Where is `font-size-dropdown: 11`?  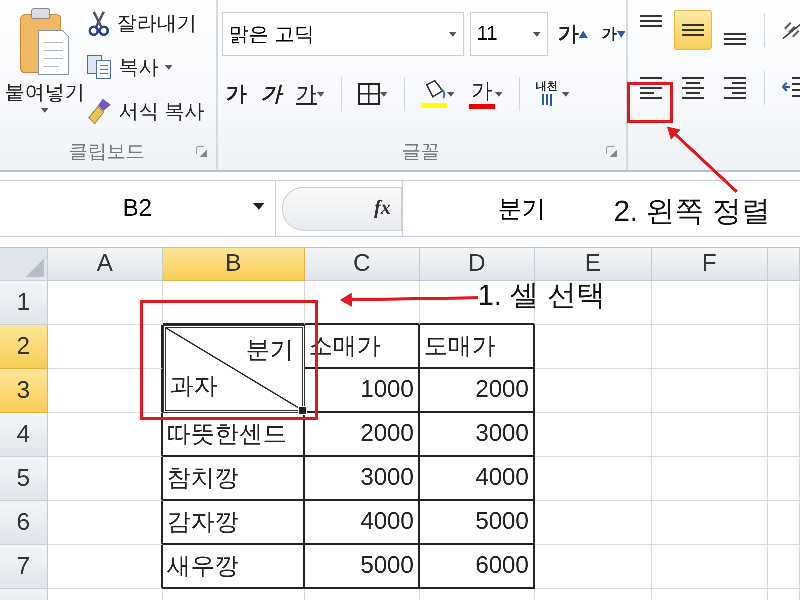
font-size-dropdown: 11 is located at coordinates (509, 34).